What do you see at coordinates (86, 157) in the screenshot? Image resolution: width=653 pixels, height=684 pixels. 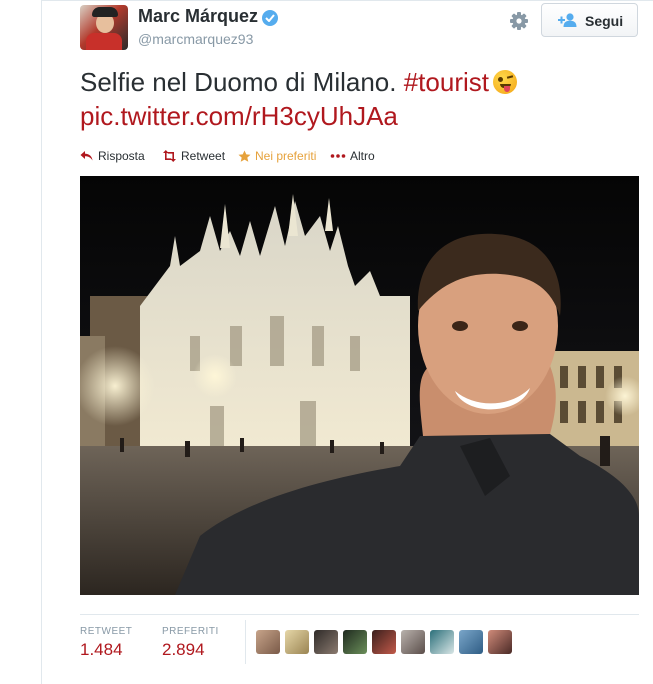 I see `reply-icon` at bounding box center [86, 157].